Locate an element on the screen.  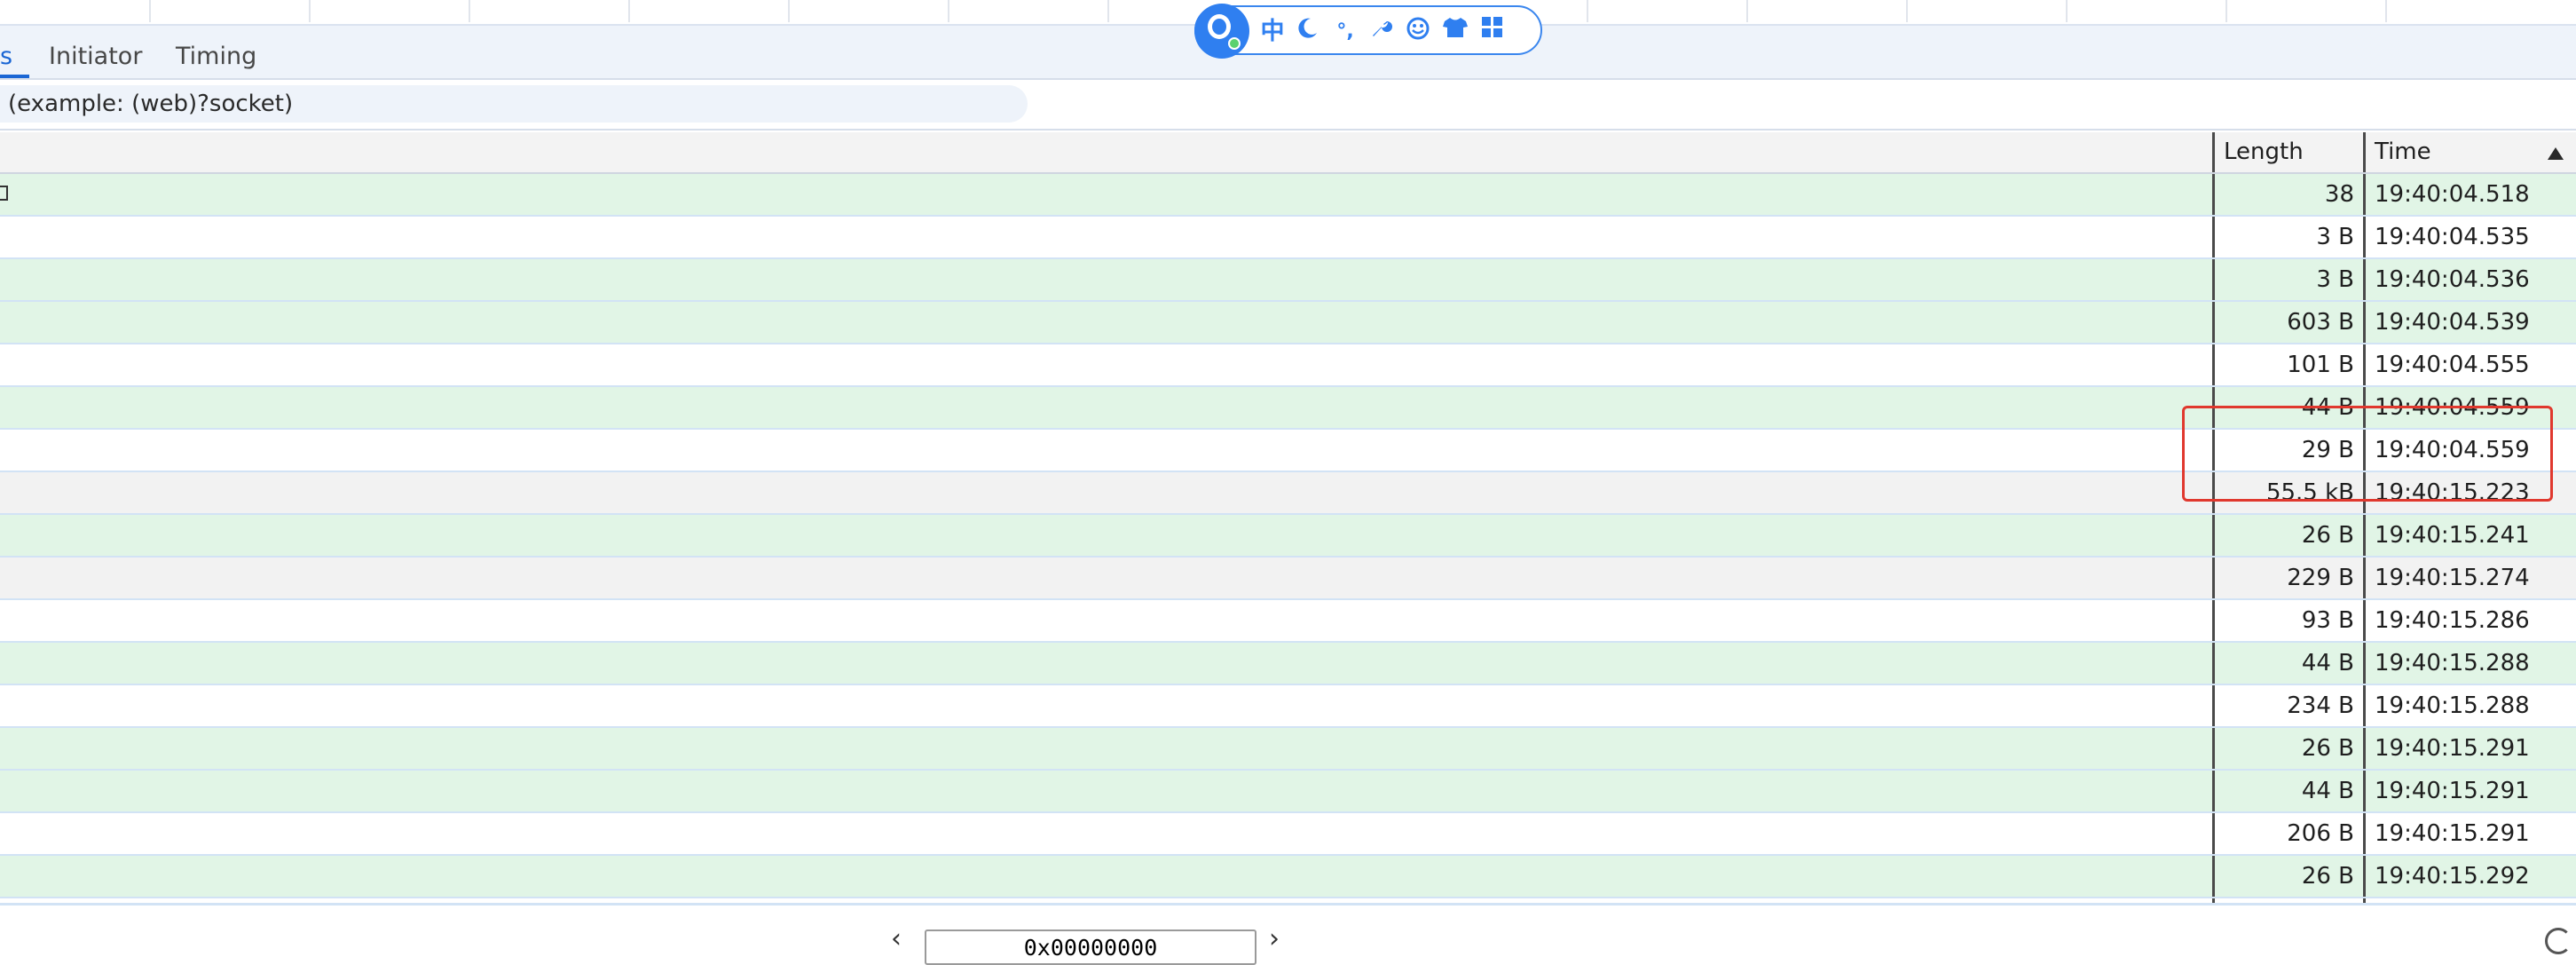
grid-icon is located at coordinates (1493, 32).